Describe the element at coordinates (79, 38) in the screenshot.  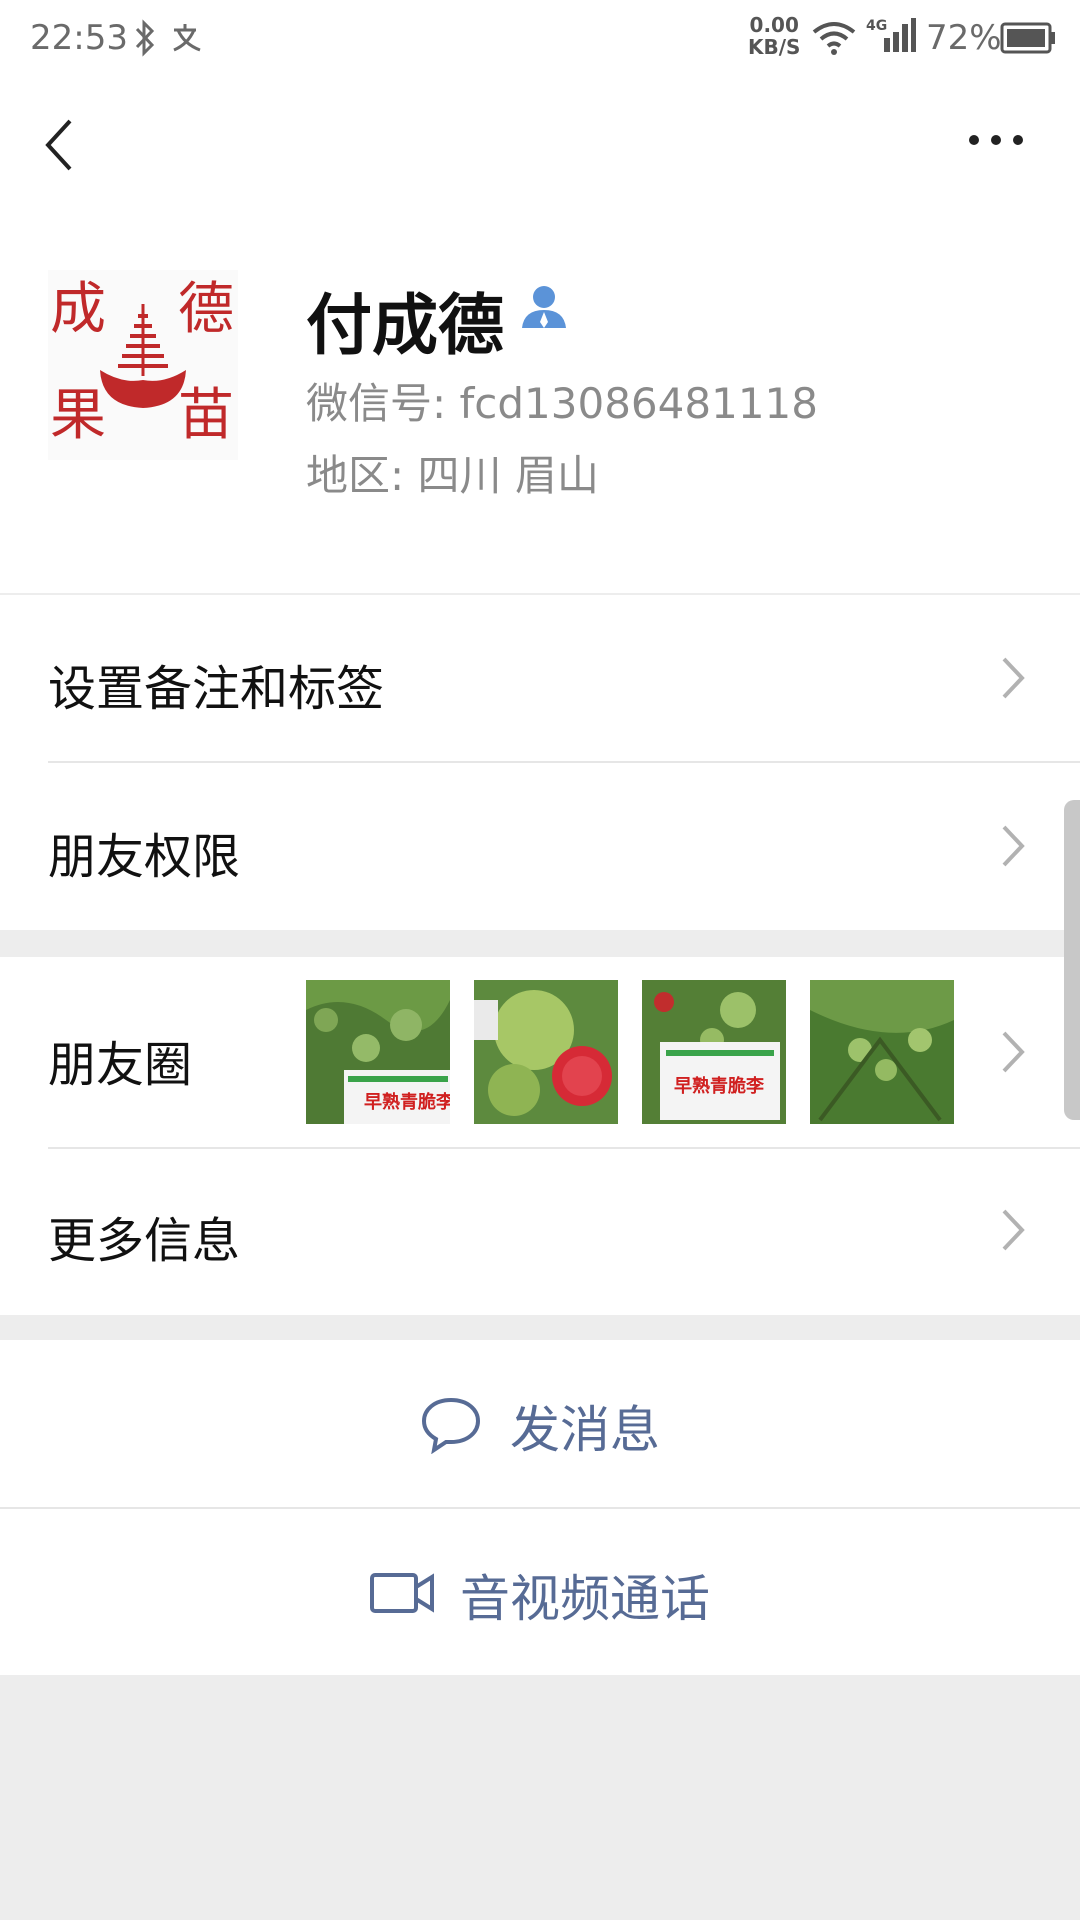
I see `status-time: 22:53` at that location.